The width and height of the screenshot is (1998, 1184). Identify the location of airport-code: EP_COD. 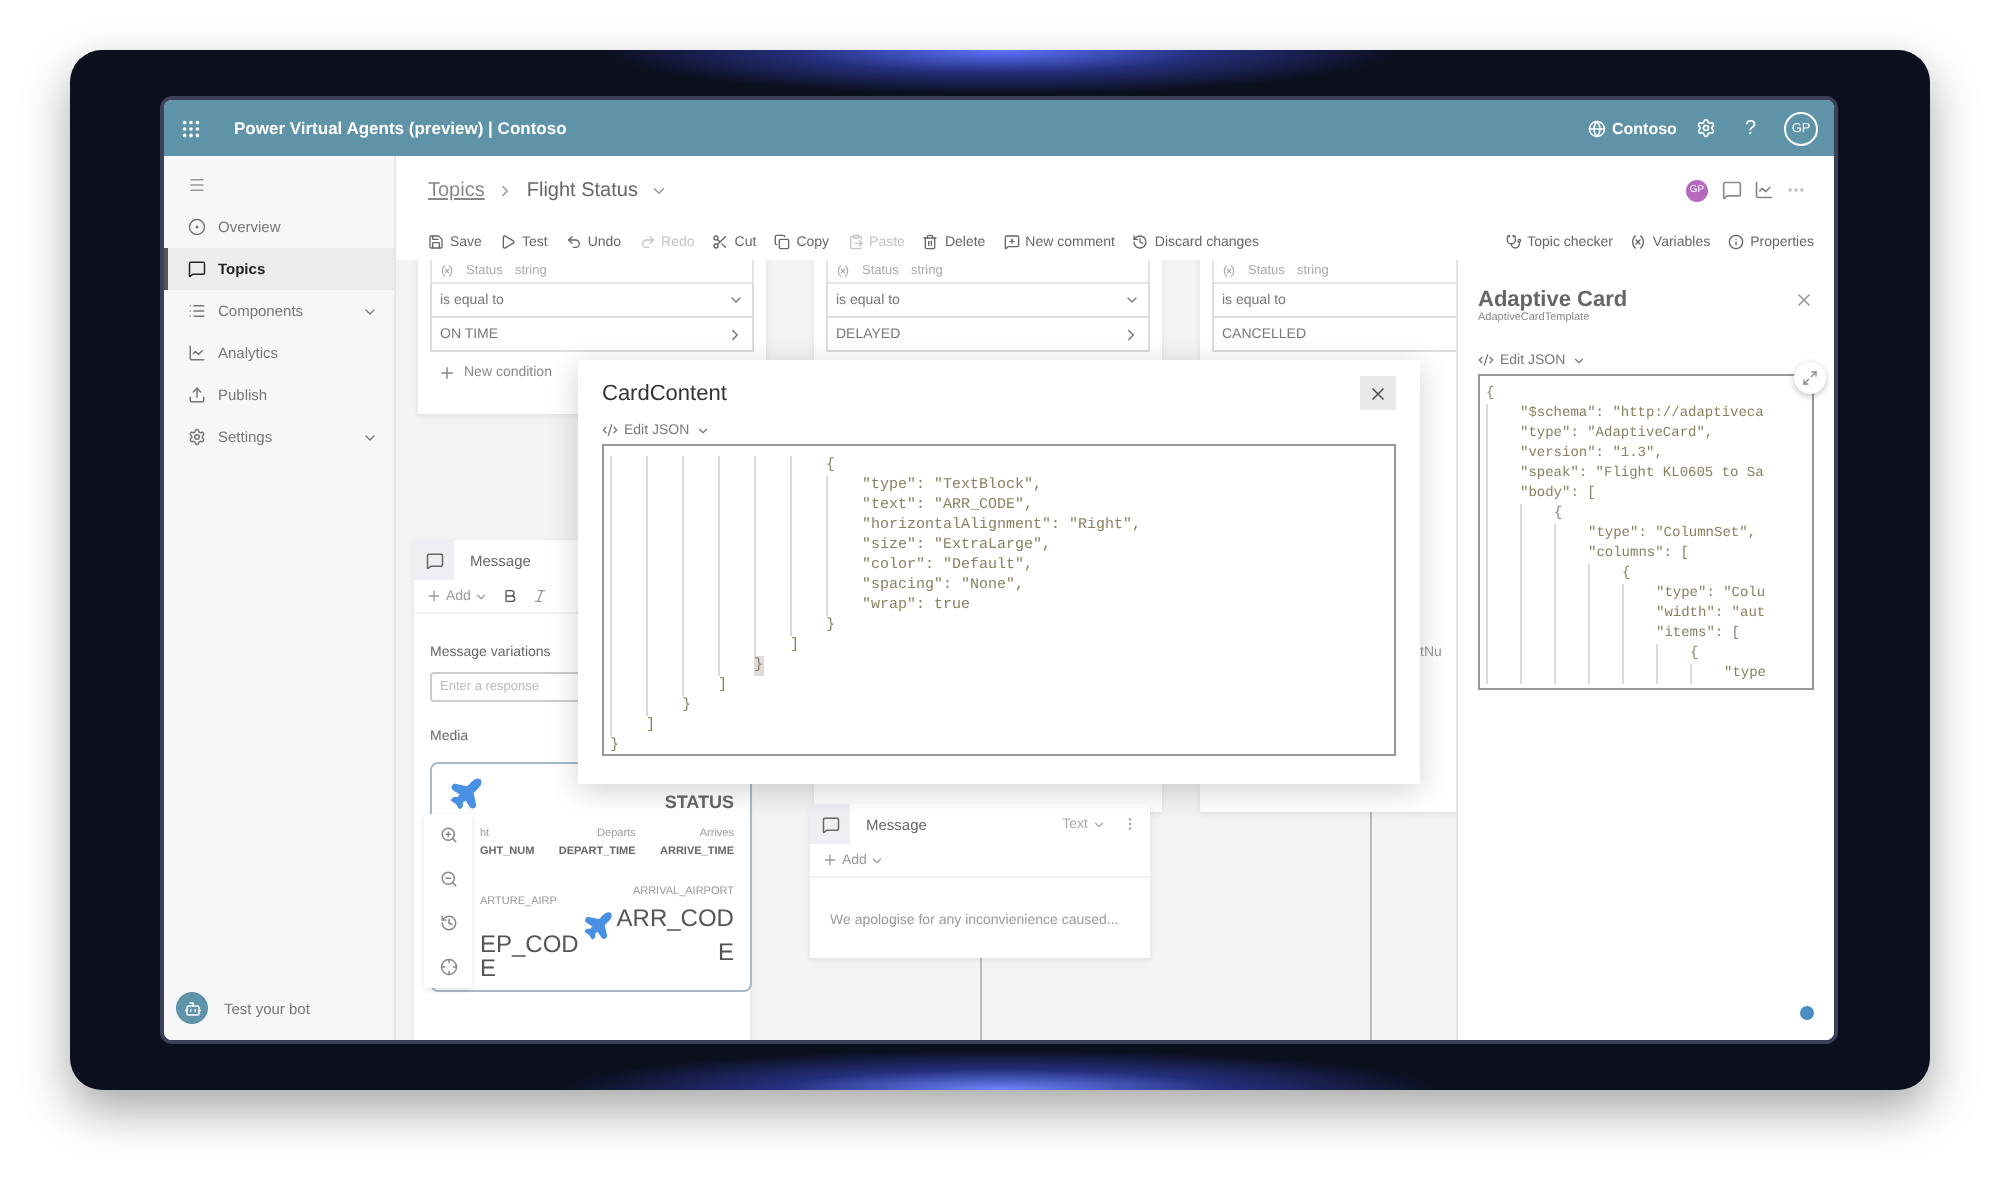
(529, 943).